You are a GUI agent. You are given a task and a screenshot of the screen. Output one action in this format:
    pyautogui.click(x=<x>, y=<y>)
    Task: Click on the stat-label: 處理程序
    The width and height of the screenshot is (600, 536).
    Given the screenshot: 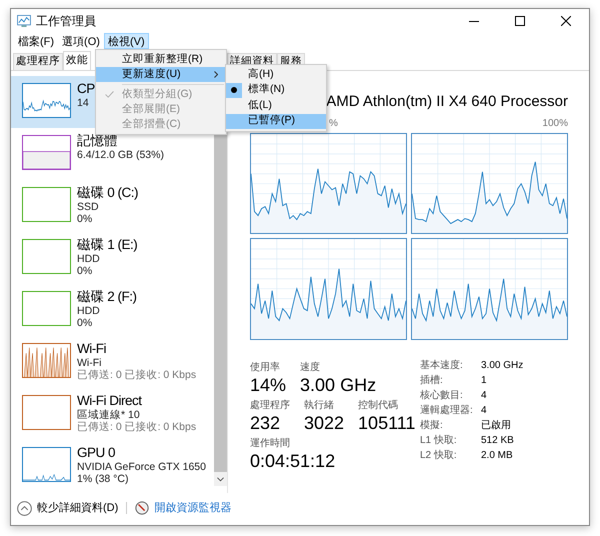 What is the action you would take?
    pyautogui.click(x=270, y=406)
    